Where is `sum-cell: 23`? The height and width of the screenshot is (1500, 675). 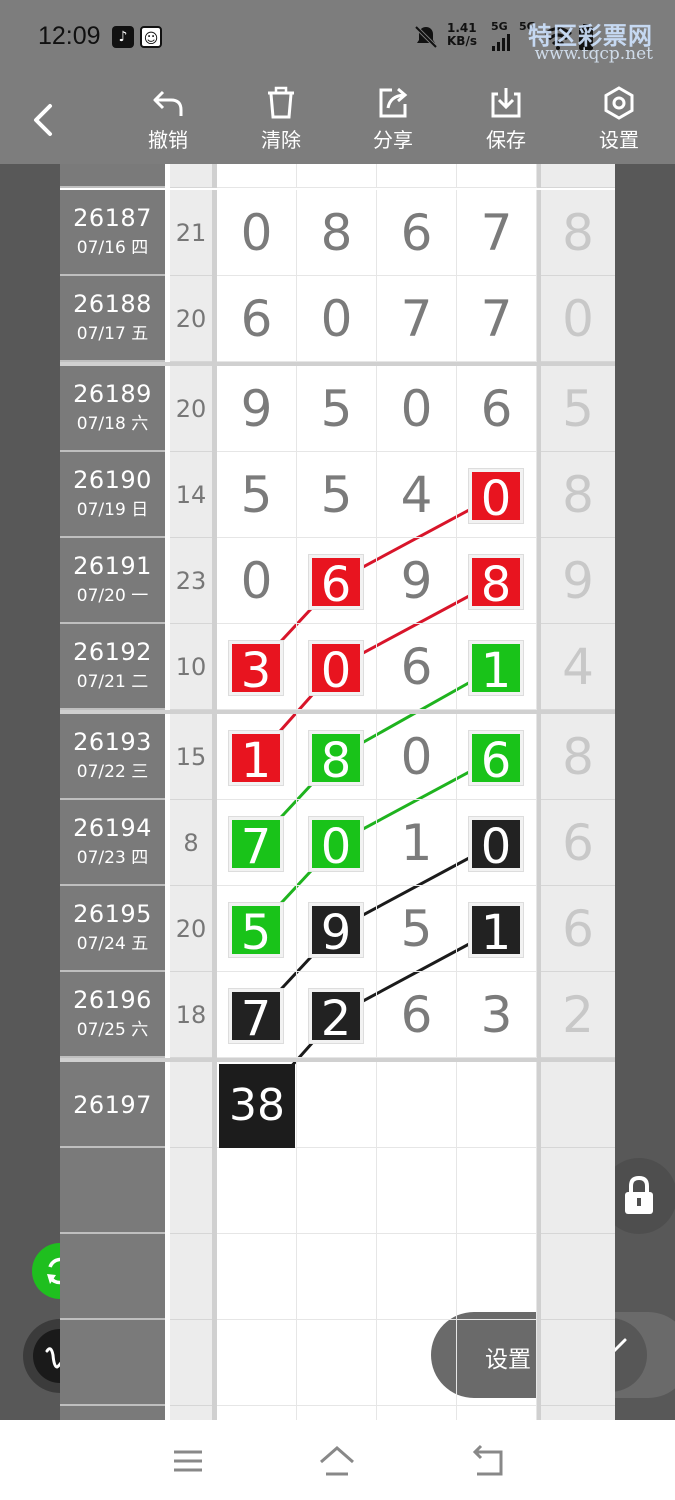
sum-cell: 23 is located at coordinates (191, 581).